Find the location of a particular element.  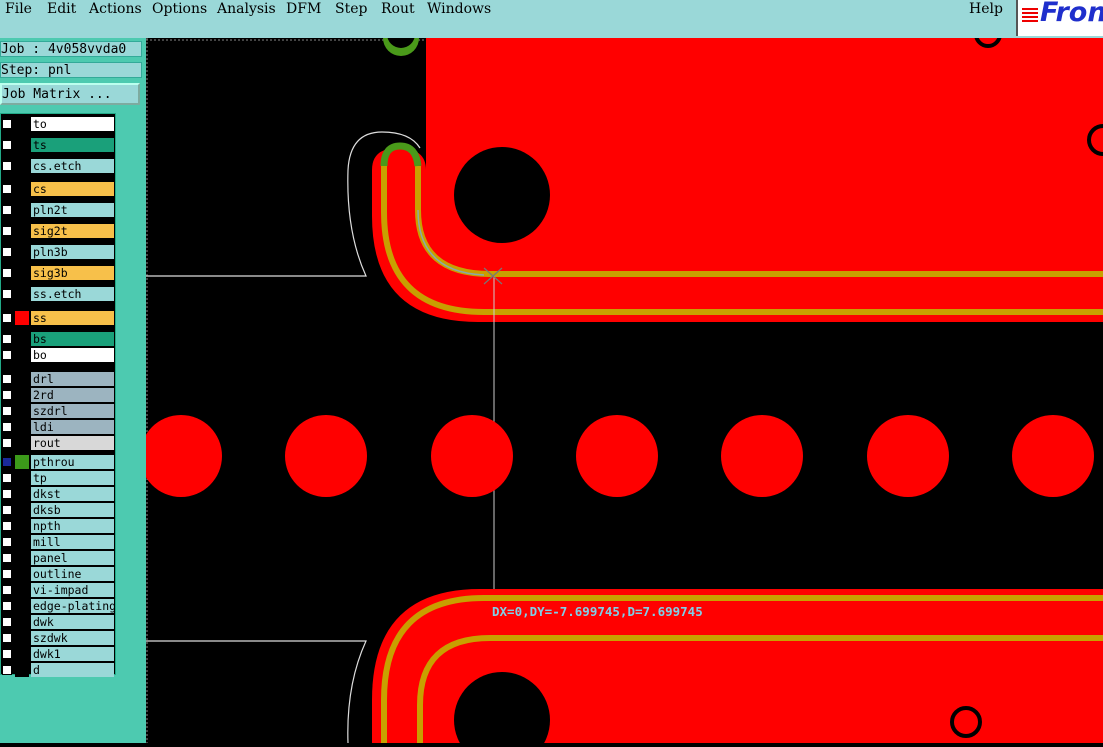

layer-row-to: to is located at coordinates (58, 124).